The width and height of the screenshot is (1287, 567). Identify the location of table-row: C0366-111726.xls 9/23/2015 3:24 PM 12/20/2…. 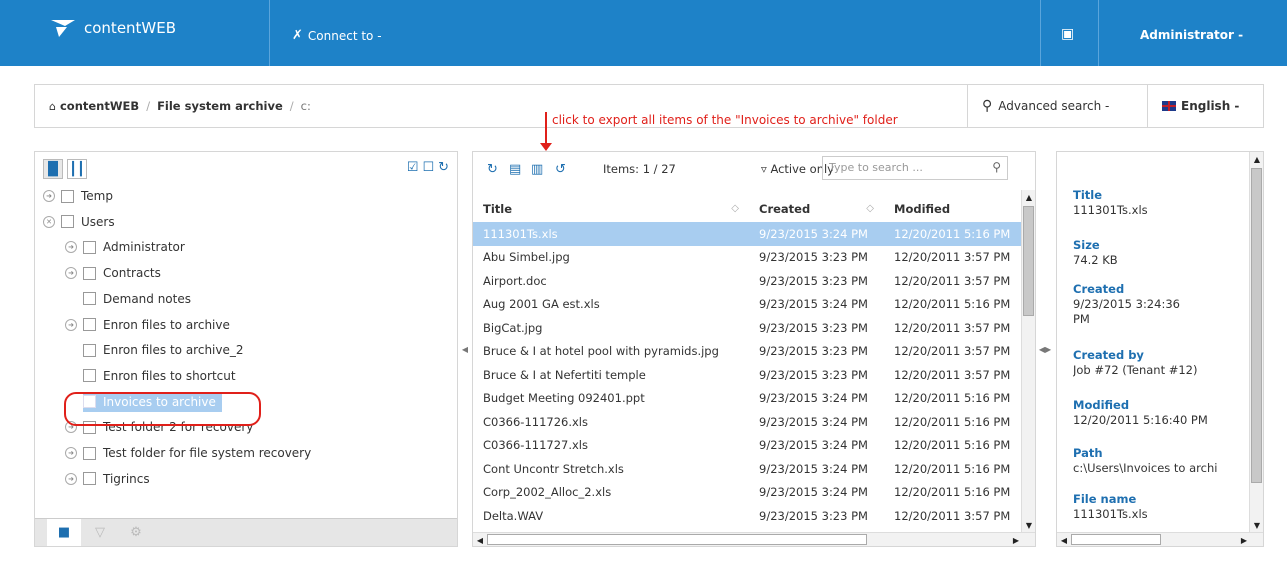
(747, 422).